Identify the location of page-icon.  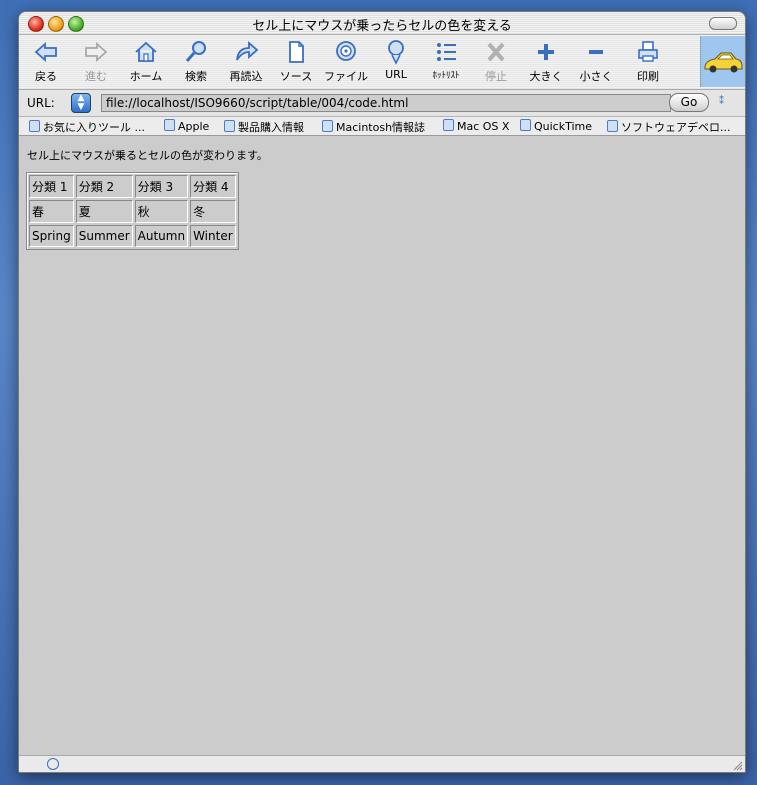
(448, 125).